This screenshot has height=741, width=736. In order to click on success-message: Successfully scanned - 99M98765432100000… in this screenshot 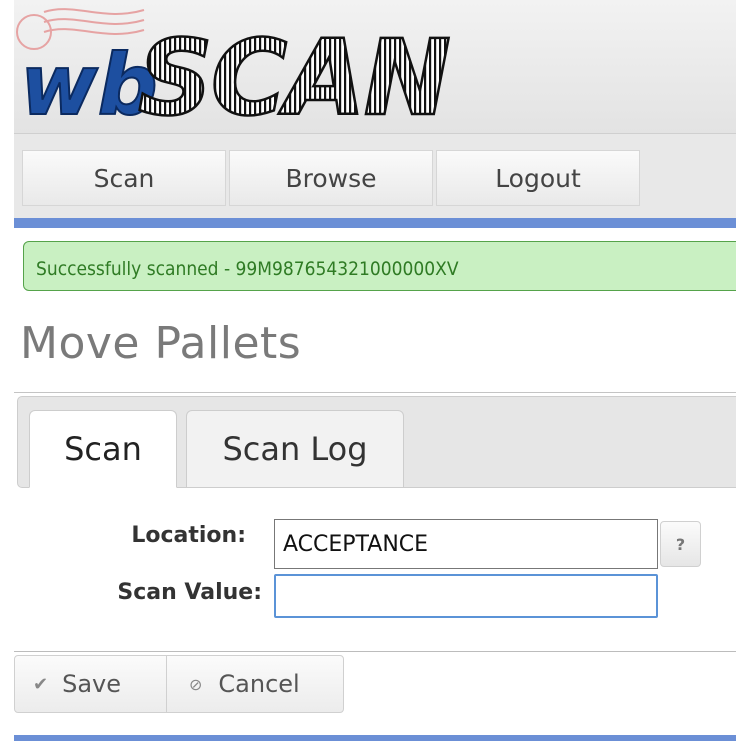, I will do `click(379, 266)`.